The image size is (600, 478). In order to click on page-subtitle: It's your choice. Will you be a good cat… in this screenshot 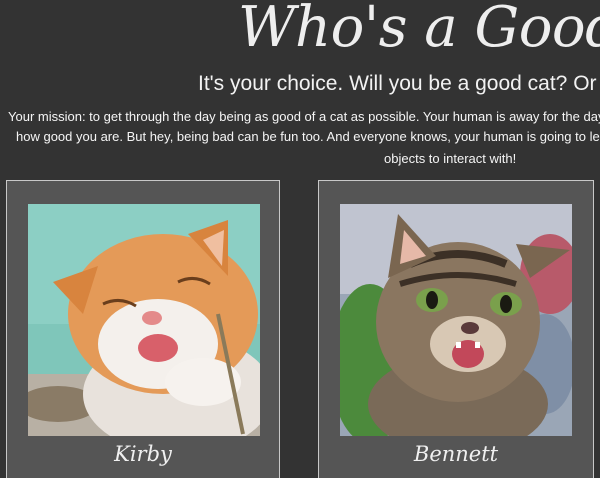, I will do `click(399, 83)`.